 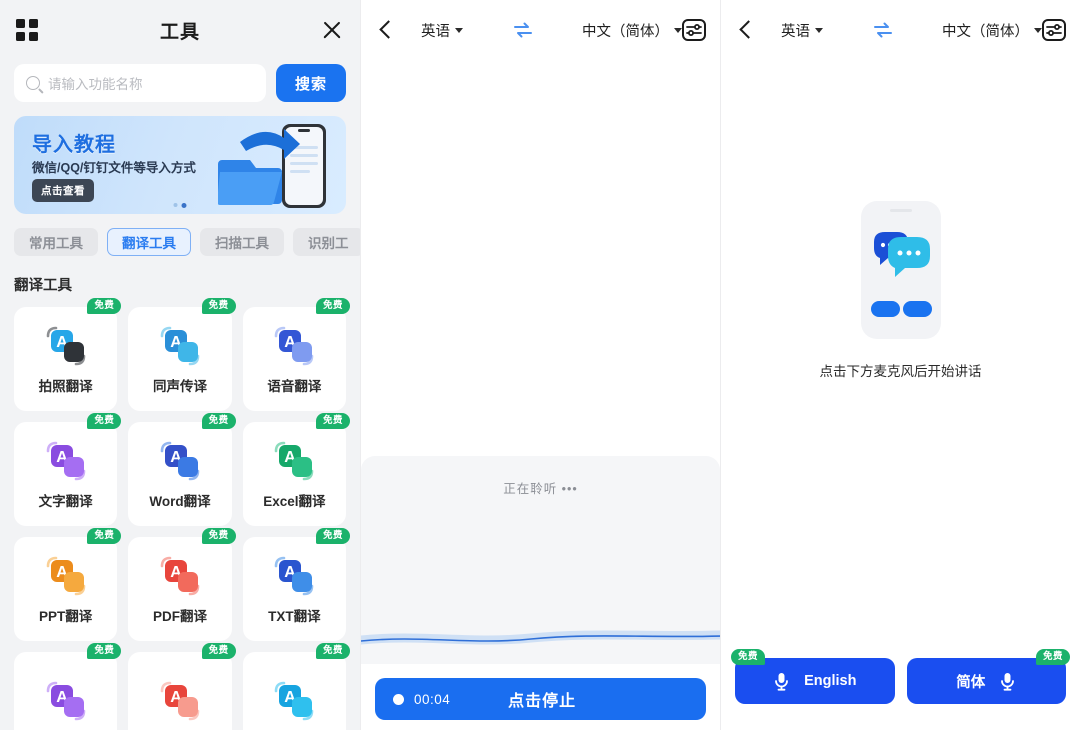 What do you see at coordinates (180, 501) in the screenshot?
I see `tool-card-label: Word翻译` at bounding box center [180, 501].